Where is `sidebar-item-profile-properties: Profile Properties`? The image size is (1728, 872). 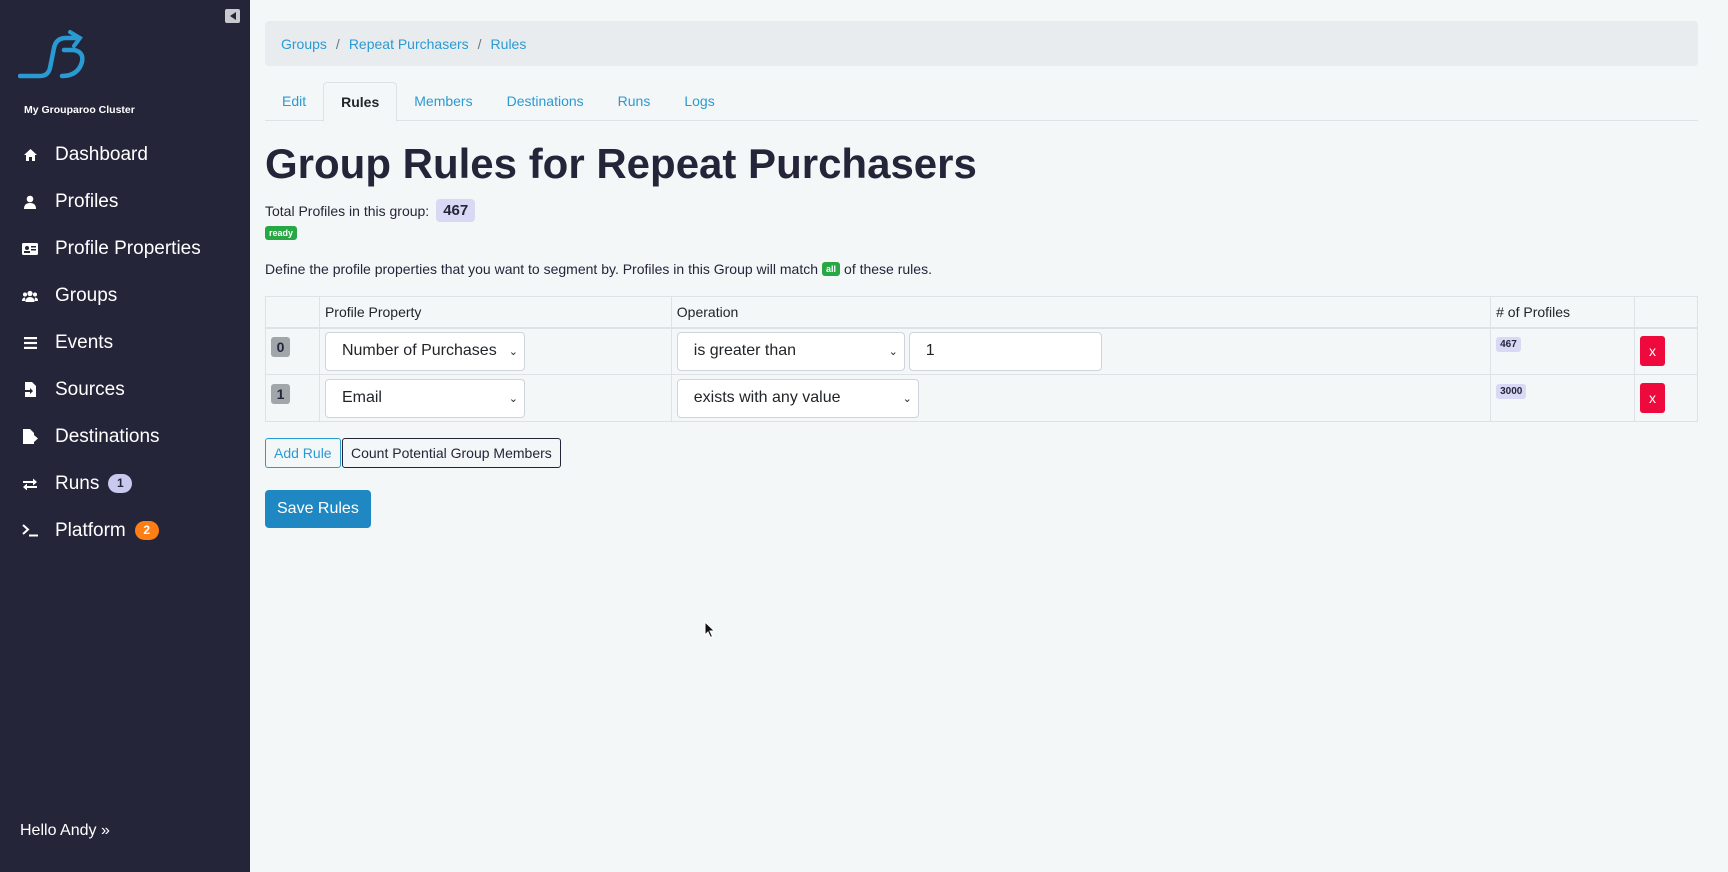 sidebar-item-profile-properties: Profile Properties is located at coordinates (125, 248).